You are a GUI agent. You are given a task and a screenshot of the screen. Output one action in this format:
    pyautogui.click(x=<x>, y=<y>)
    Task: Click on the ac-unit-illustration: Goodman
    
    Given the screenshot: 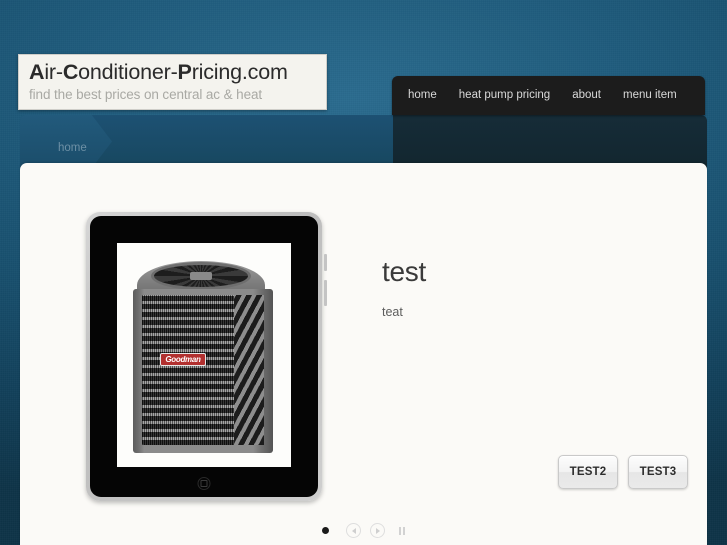 What is the action you would take?
    pyautogui.click(x=204, y=355)
    